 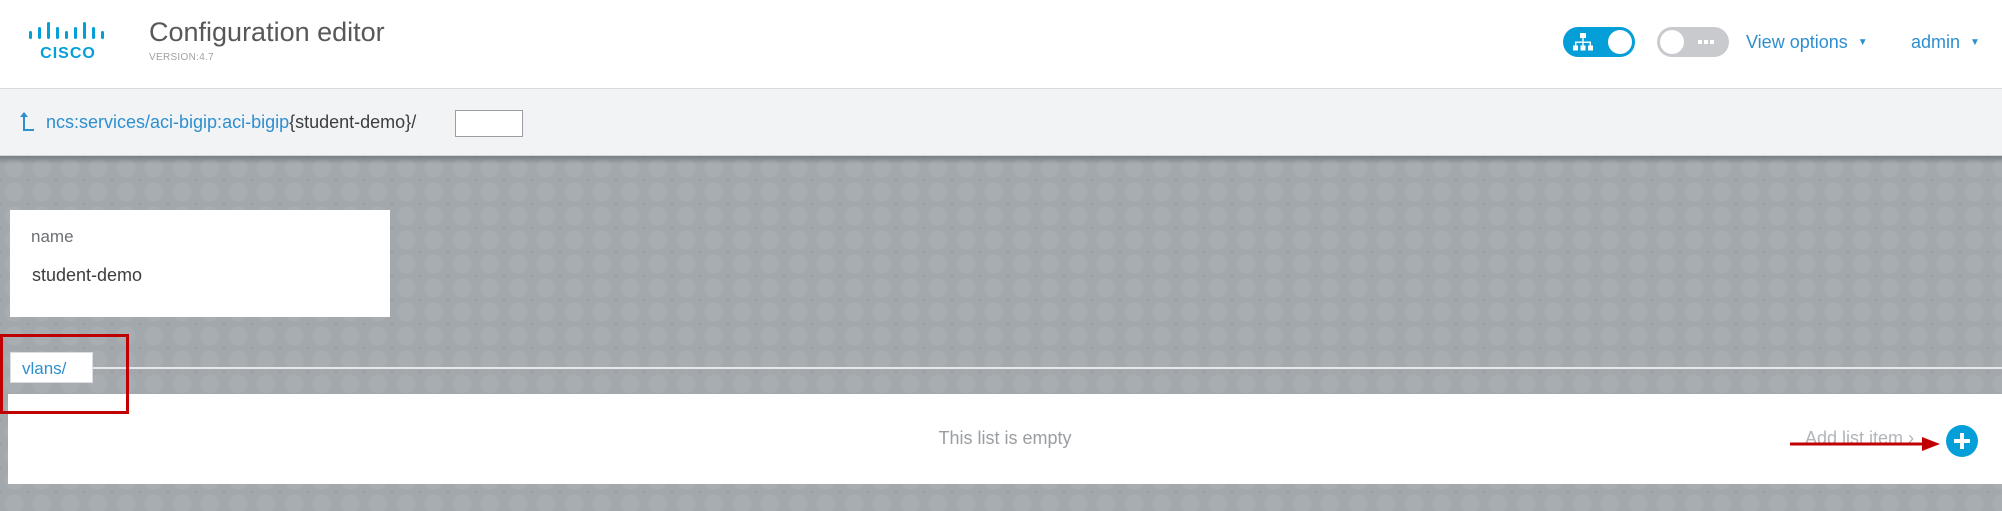 What do you see at coordinates (1797, 42) in the screenshot?
I see `view-options-label: View options` at bounding box center [1797, 42].